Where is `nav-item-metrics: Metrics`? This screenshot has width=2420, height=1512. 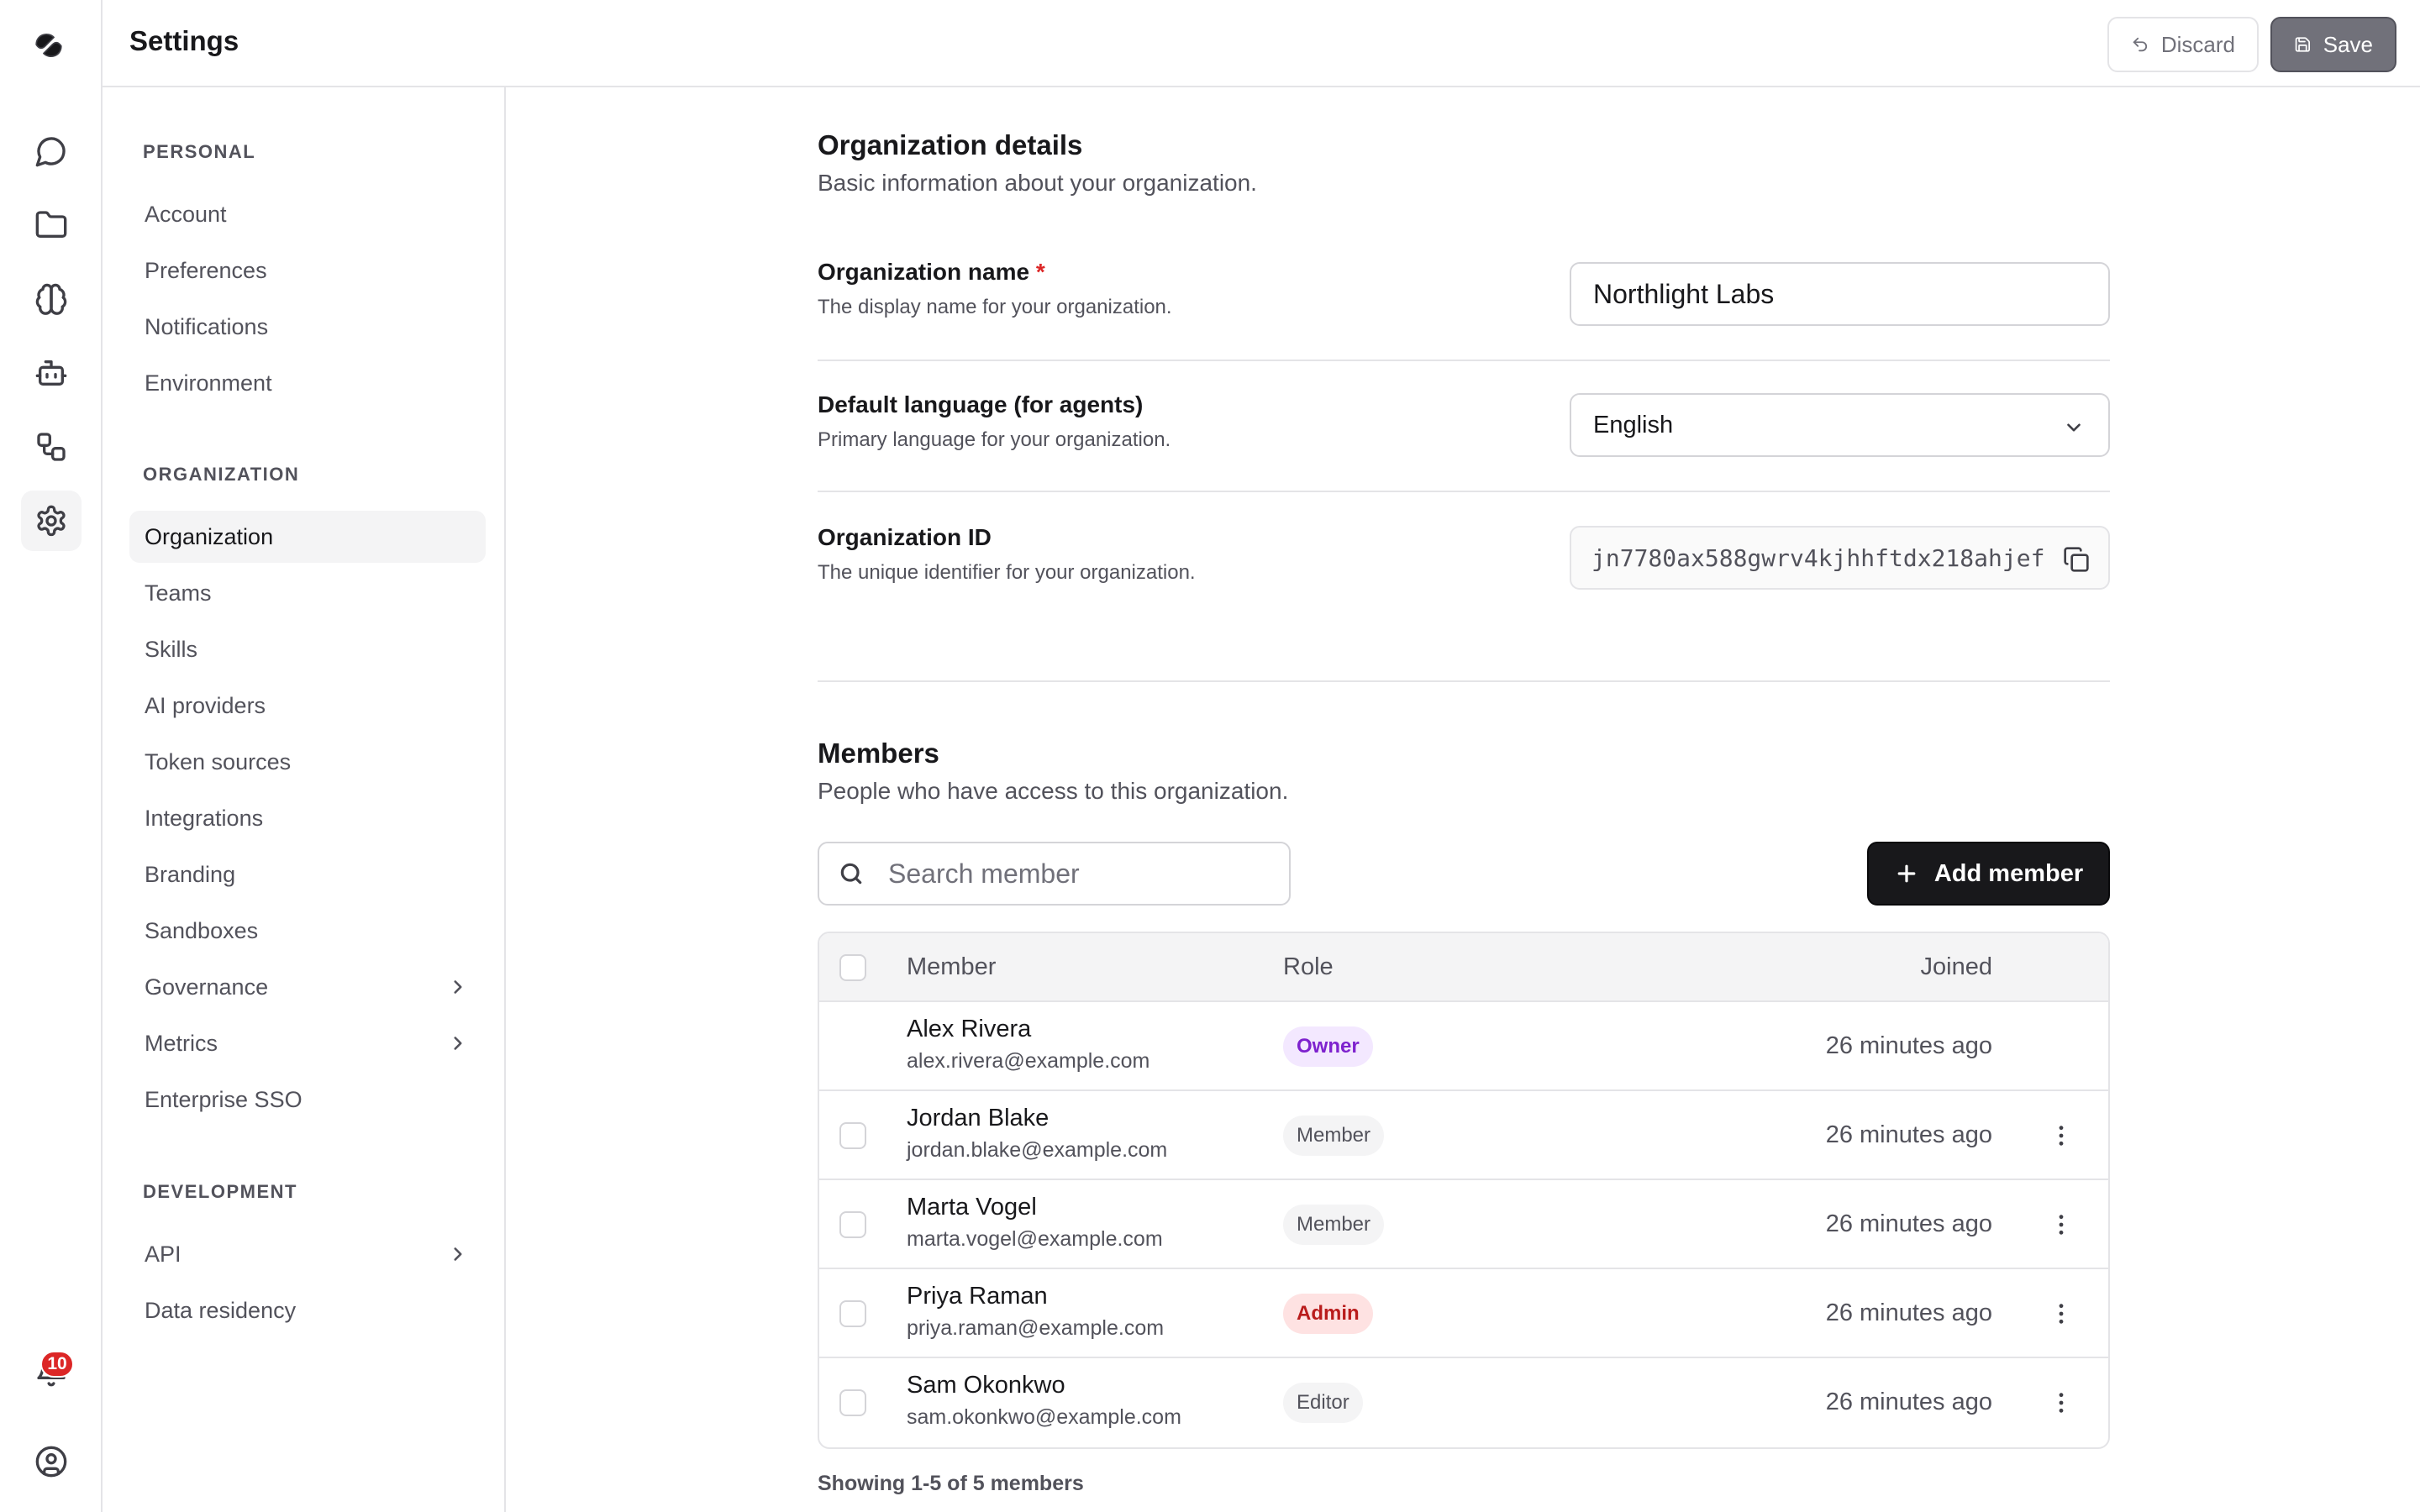
nav-item-metrics: Metrics is located at coordinates (307, 1043).